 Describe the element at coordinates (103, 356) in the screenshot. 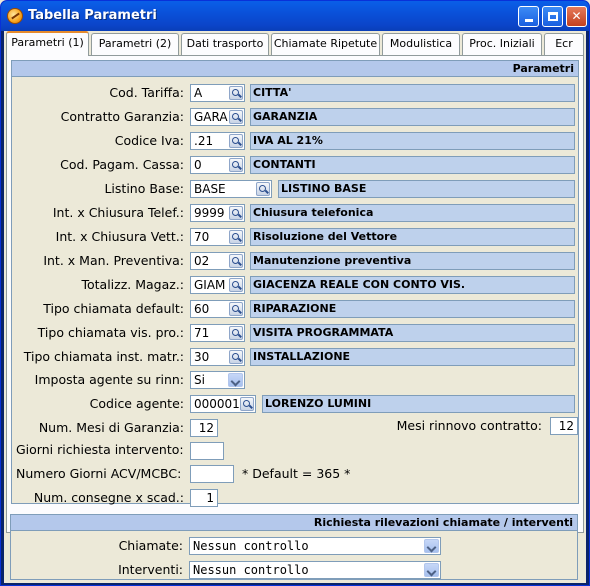

I see `label-tipo-chiamata-inst: Tipo chiamata inst. matr.:` at that location.